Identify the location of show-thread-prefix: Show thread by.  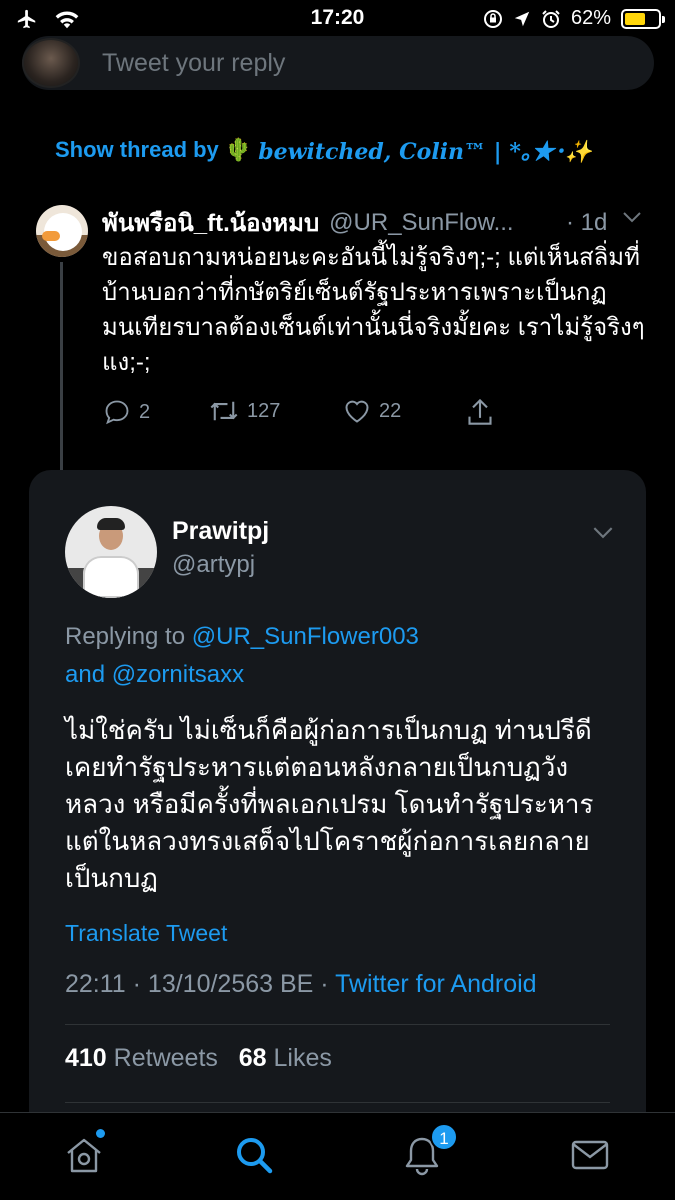
(137, 149).